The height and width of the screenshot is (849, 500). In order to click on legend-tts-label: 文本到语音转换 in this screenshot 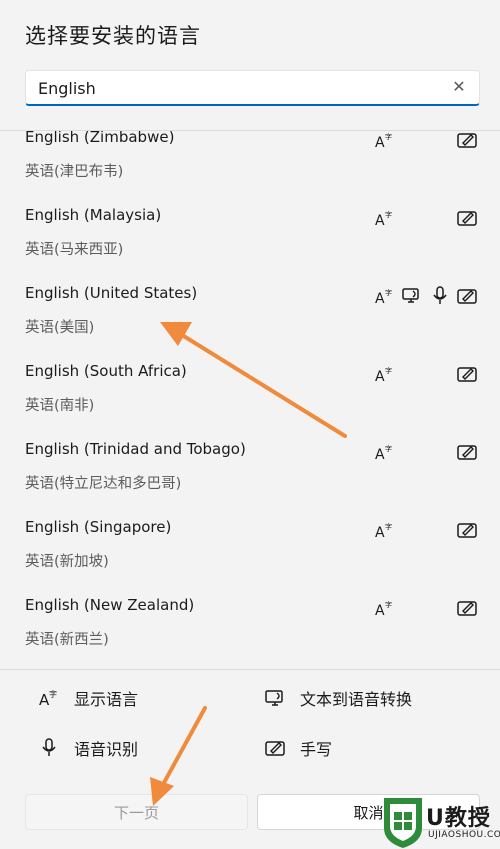, I will do `click(356, 699)`.